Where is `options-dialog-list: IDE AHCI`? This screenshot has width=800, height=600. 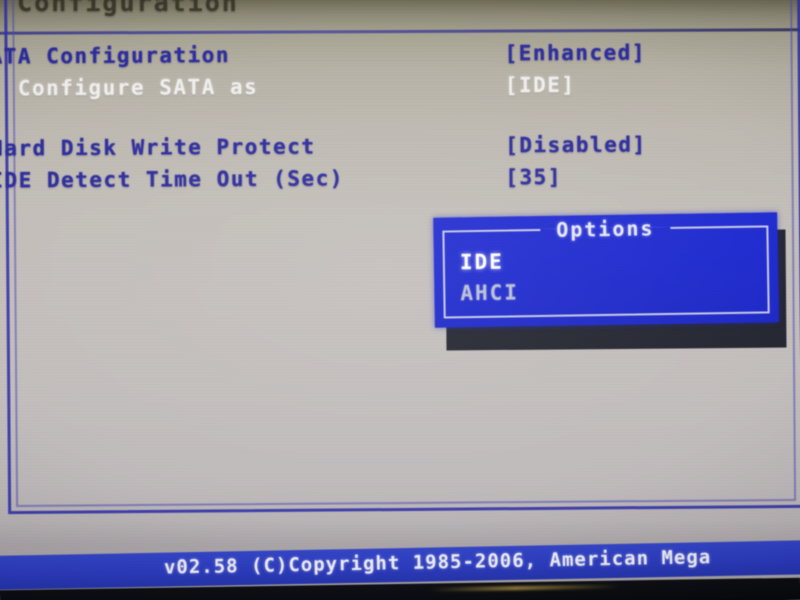 options-dialog-list: IDE AHCI is located at coordinates (490, 277).